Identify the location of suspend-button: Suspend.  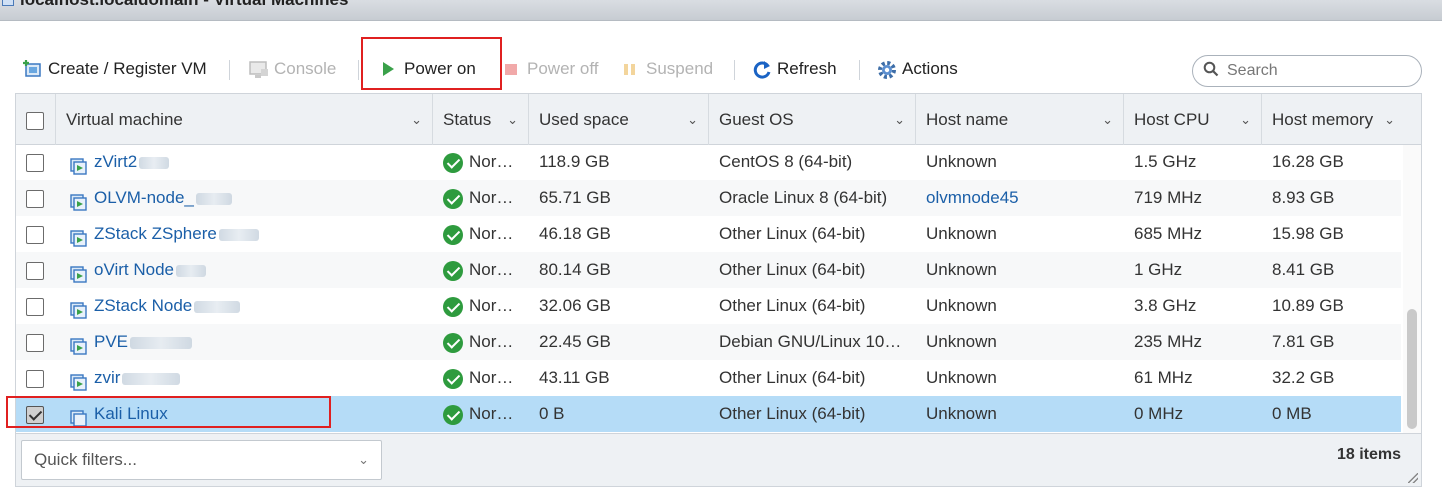
(666, 69).